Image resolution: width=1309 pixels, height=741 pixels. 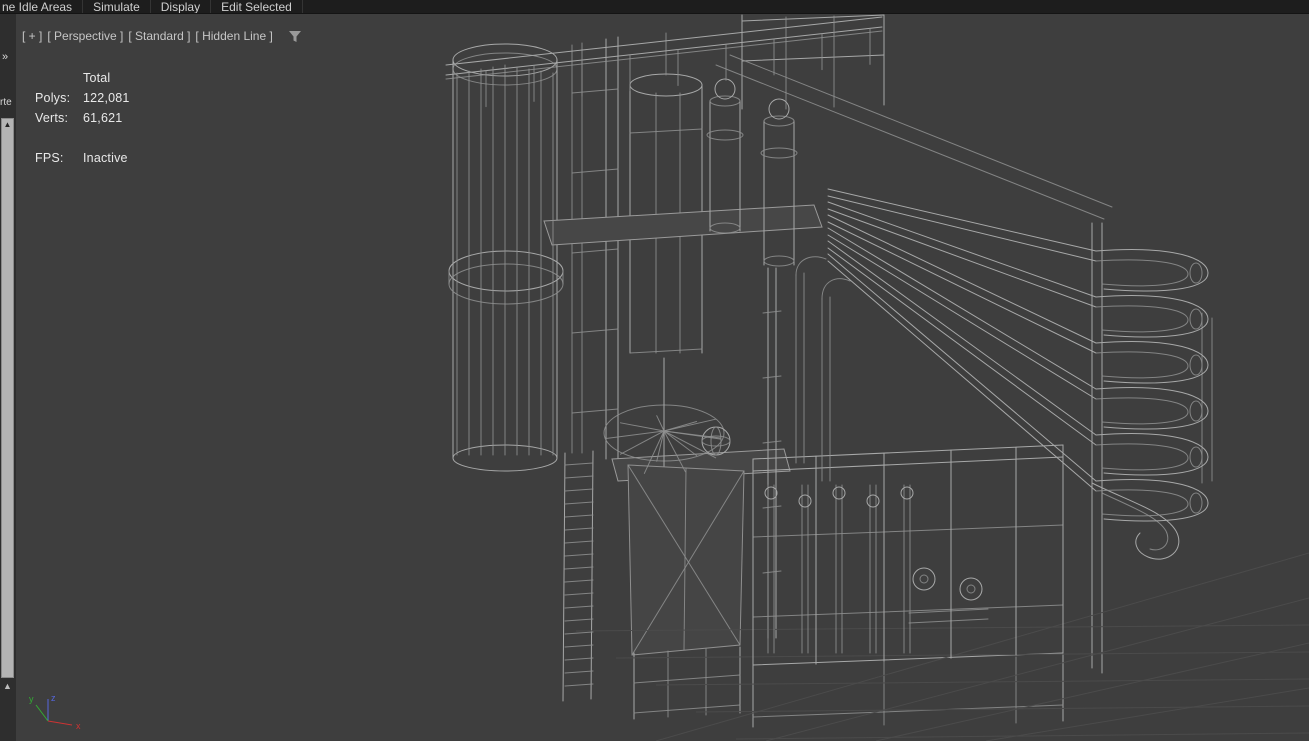 What do you see at coordinates (82, 158) in the screenshot?
I see `stats-fps-row: FPS: Inactive` at bounding box center [82, 158].